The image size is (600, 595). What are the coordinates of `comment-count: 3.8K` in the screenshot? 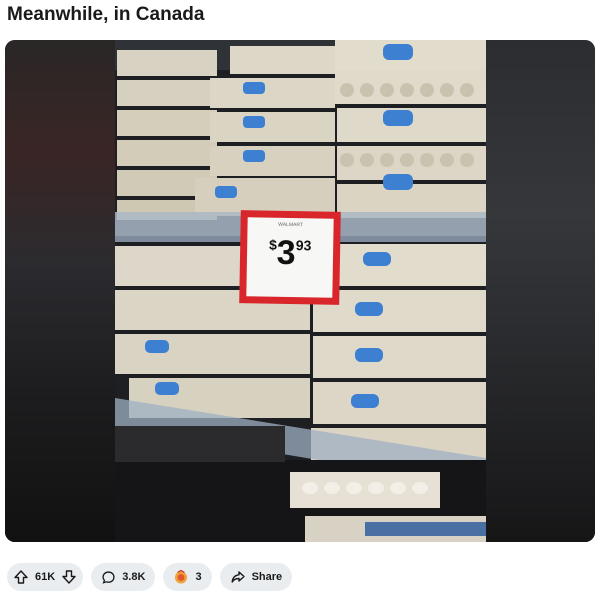 It's located at (134, 577).